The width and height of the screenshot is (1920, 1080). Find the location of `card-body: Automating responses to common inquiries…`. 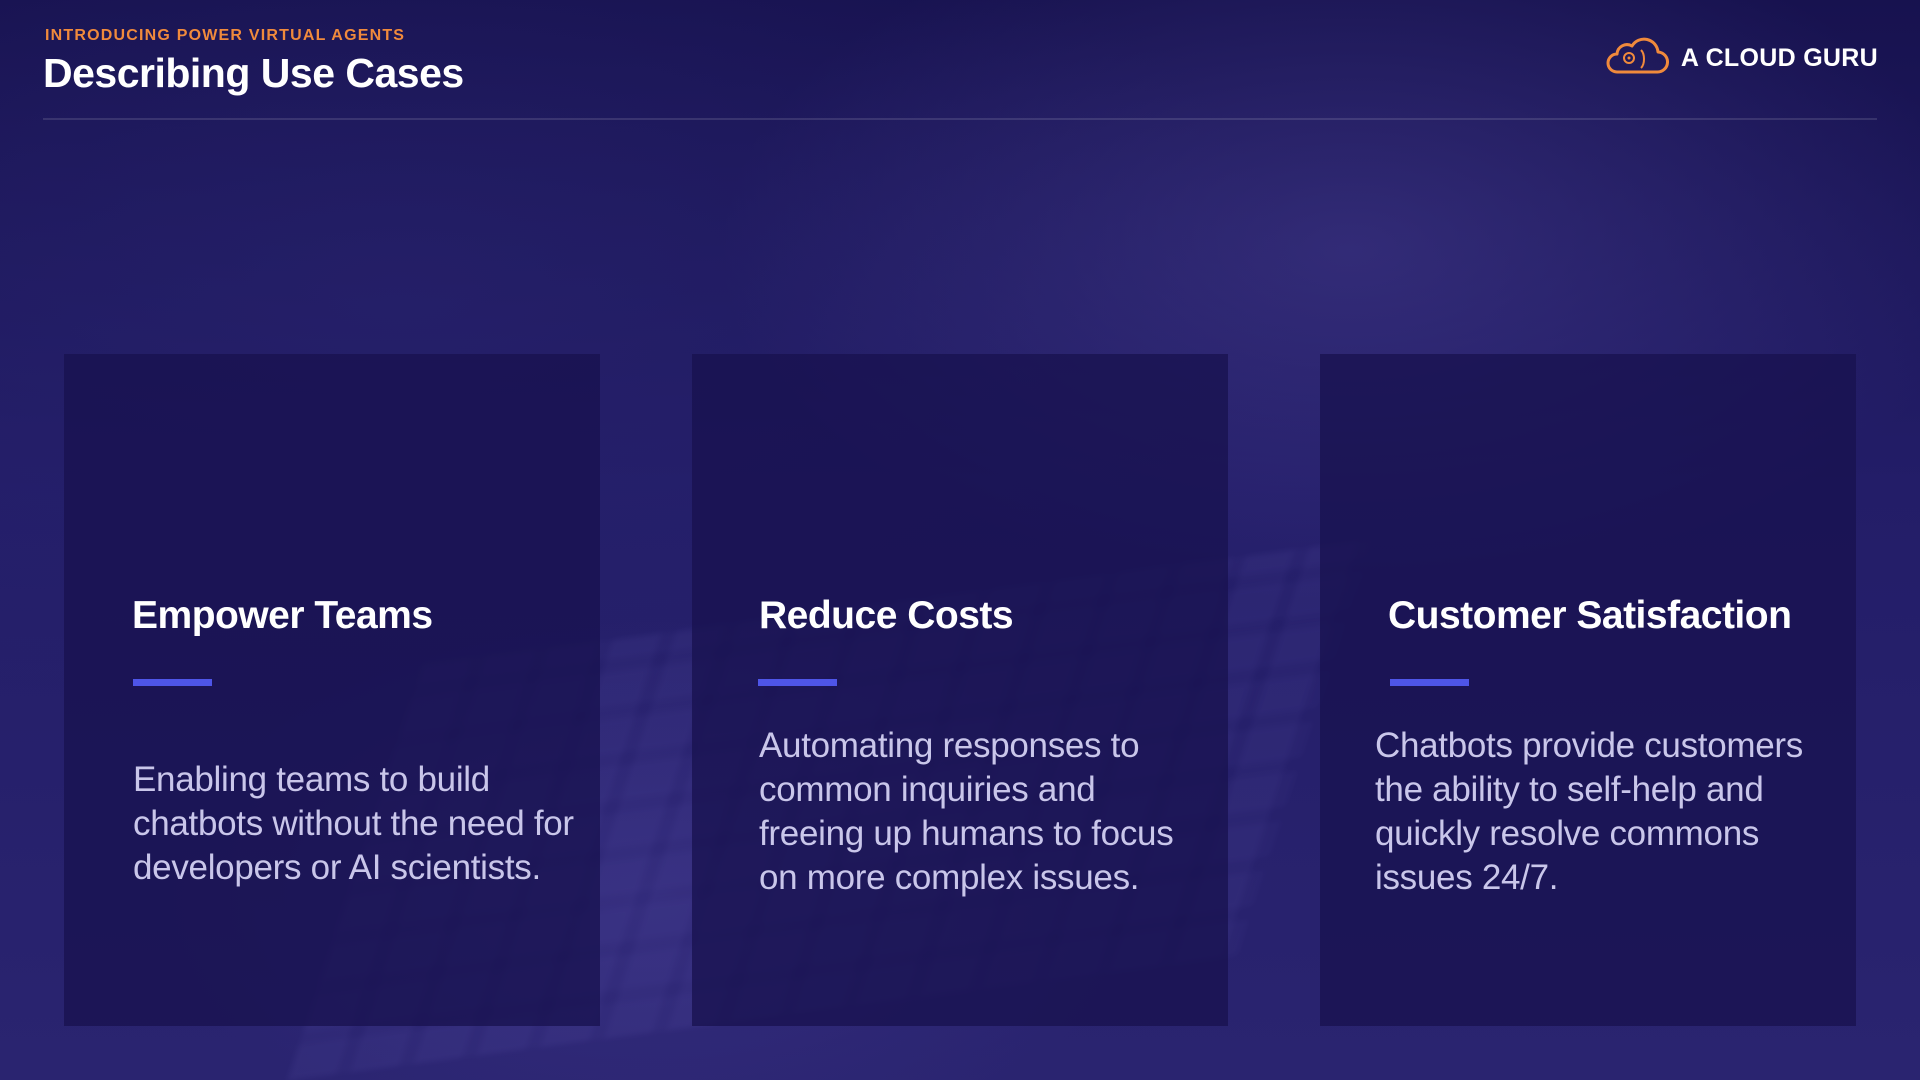

card-body: Automating responses to common inquiries… is located at coordinates (966, 811).